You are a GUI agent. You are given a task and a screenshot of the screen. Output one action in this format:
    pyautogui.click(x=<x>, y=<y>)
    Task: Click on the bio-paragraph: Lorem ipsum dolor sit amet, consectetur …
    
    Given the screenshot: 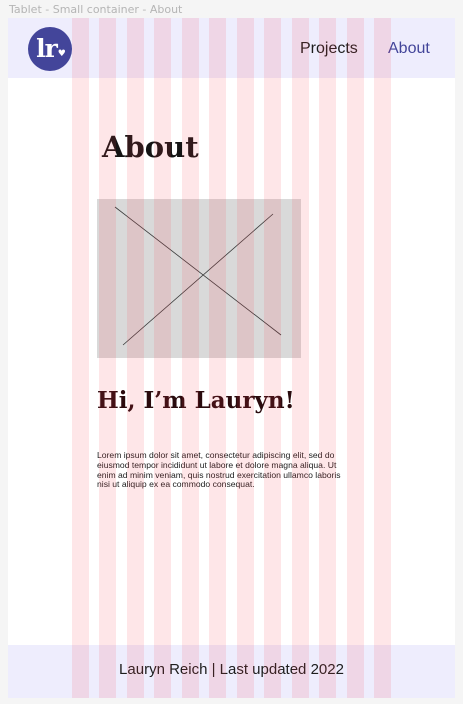 What is the action you would take?
    pyautogui.click(x=219, y=470)
    